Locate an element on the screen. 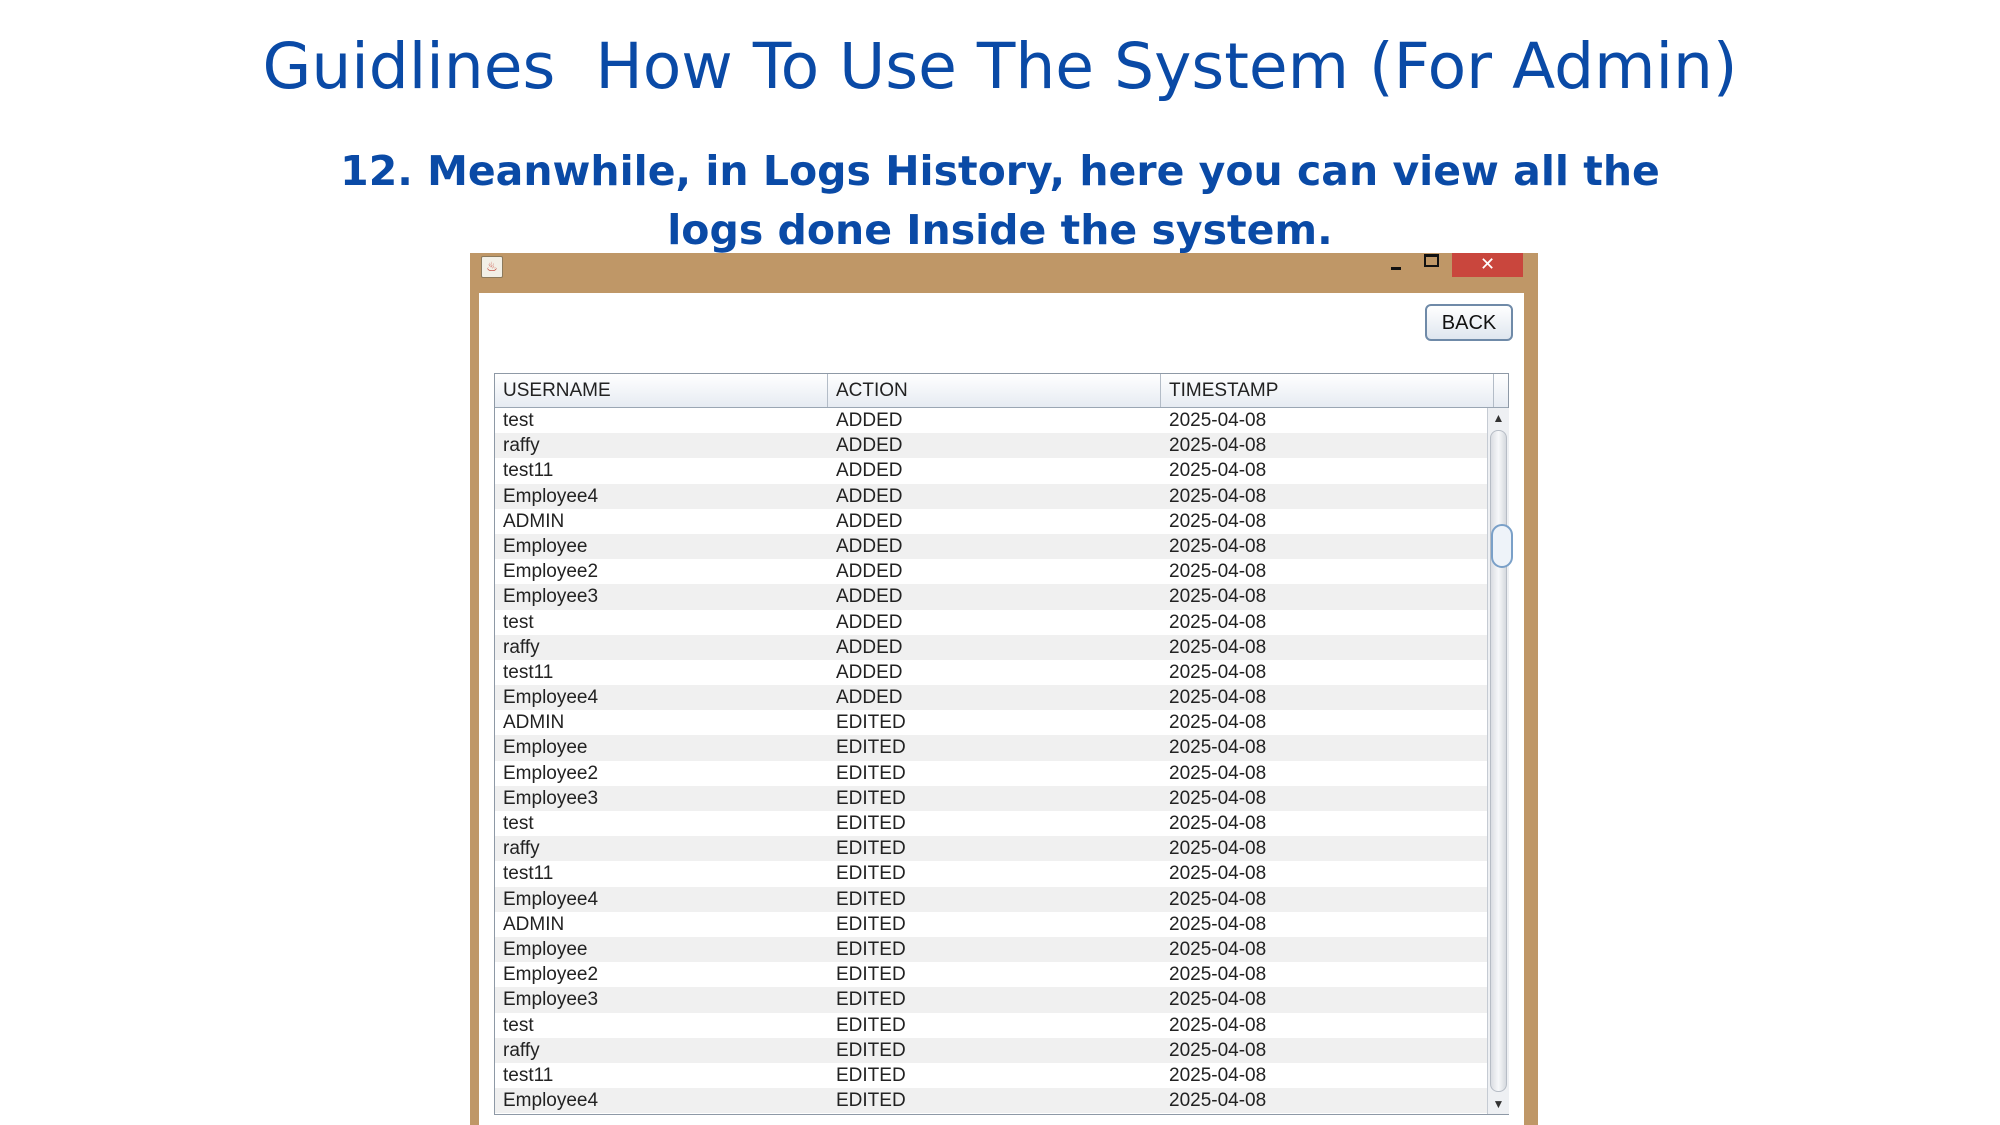 This screenshot has height=1125, width=2000. column-header-timestamp: TIMESTAMP is located at coordinates (1327, 390).